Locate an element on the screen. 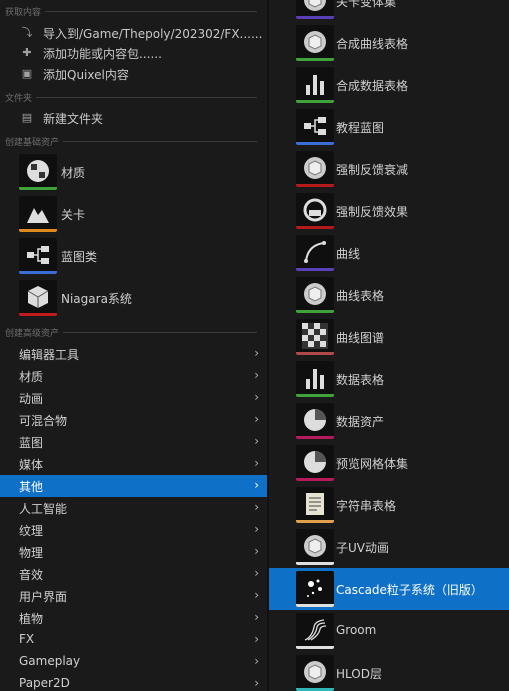 This screenshot has height=691, width=509. asset-item-curve-atlas: 曲线图谱 is located at coordinates (389, 337).